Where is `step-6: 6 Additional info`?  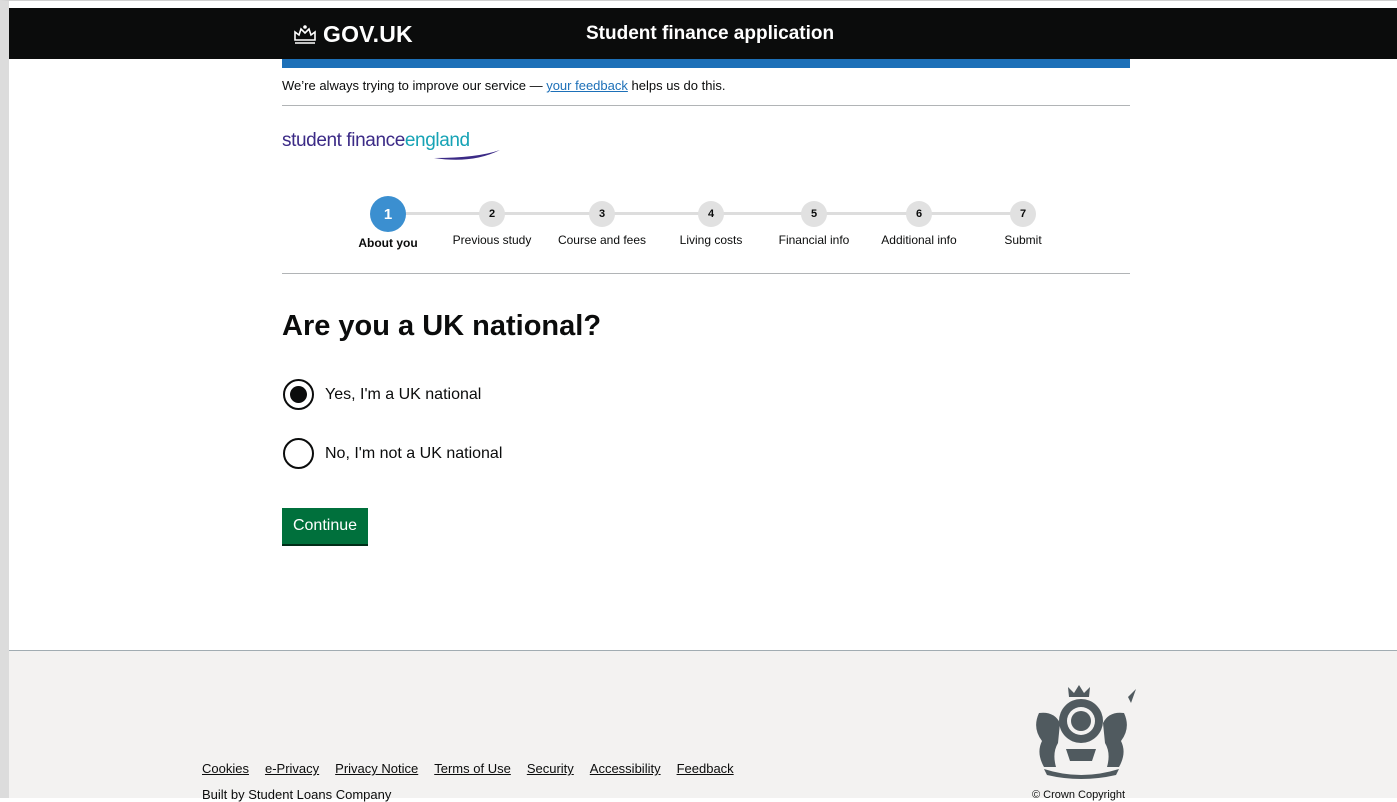 step-6: 6 Additional info is located at coordinates (919, 221).